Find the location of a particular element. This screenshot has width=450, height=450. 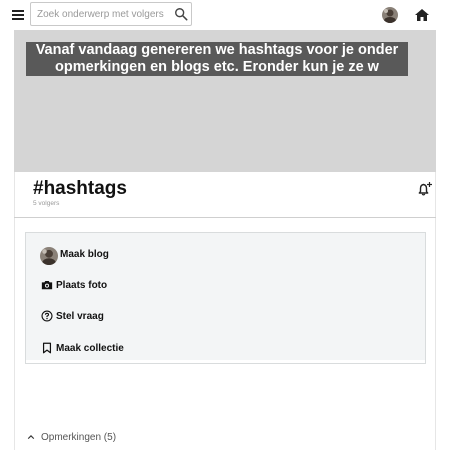

hamburger-menu-icon is located at coordinates (18, 15).